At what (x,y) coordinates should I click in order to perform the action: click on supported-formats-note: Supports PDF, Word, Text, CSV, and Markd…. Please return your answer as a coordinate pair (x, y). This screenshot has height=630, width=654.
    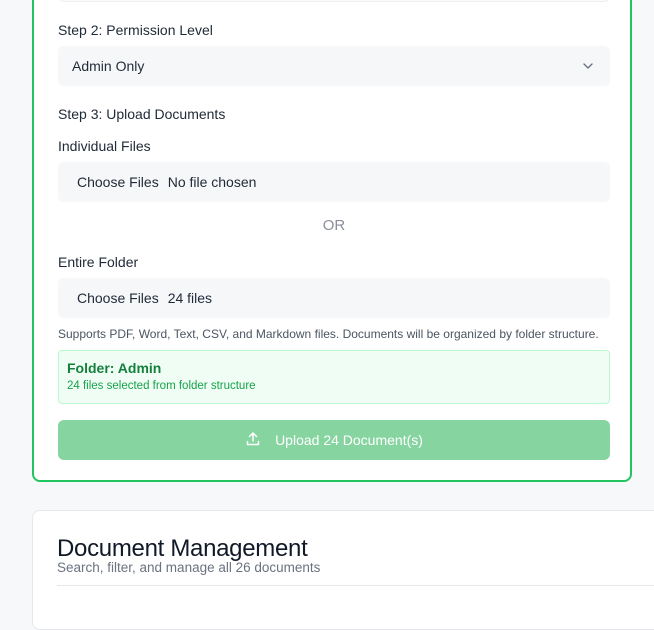
    Looking at the image, I should click on (328, 334).